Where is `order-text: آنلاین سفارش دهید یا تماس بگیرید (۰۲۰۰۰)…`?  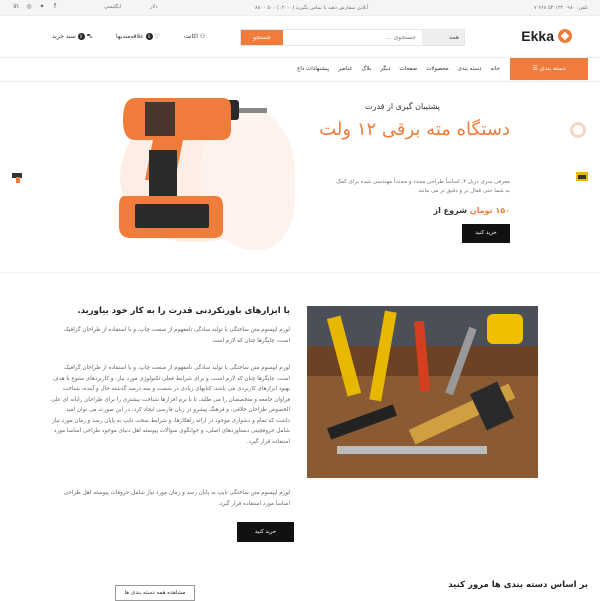
order-text: آنلاین سفارش دهید یا تماس بگیرید (۰۲۰۰۰)… is located at coordinates (311, 8).